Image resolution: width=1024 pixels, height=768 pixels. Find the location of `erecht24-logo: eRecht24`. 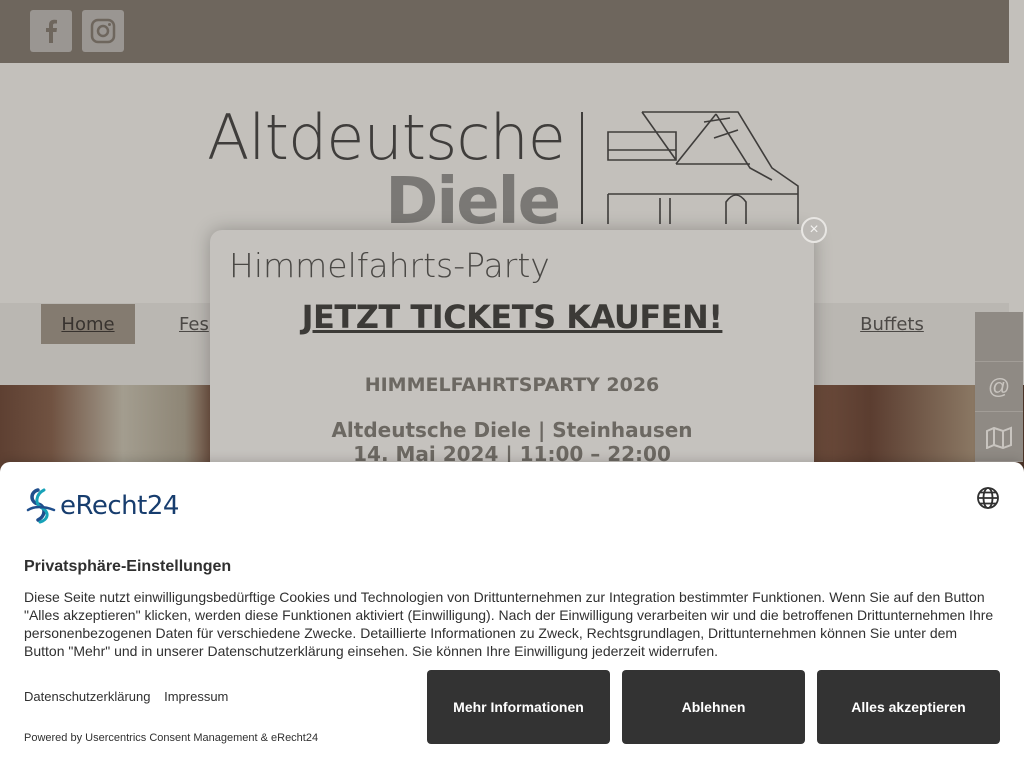

erecht24-logo: eRecht24 is located at coordinates (101, 506).